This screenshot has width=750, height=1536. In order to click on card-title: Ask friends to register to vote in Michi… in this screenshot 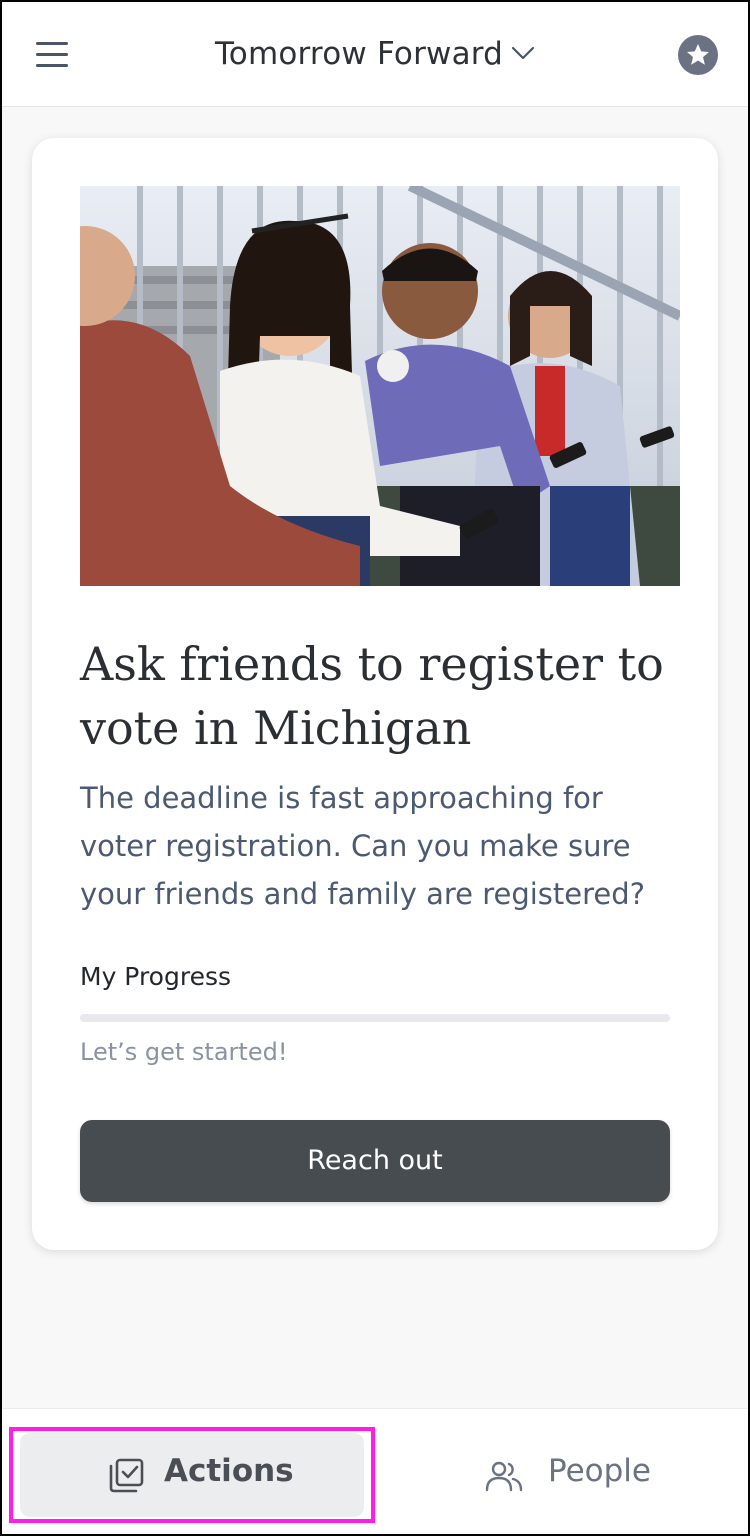, I will do `click(372, 696)`.